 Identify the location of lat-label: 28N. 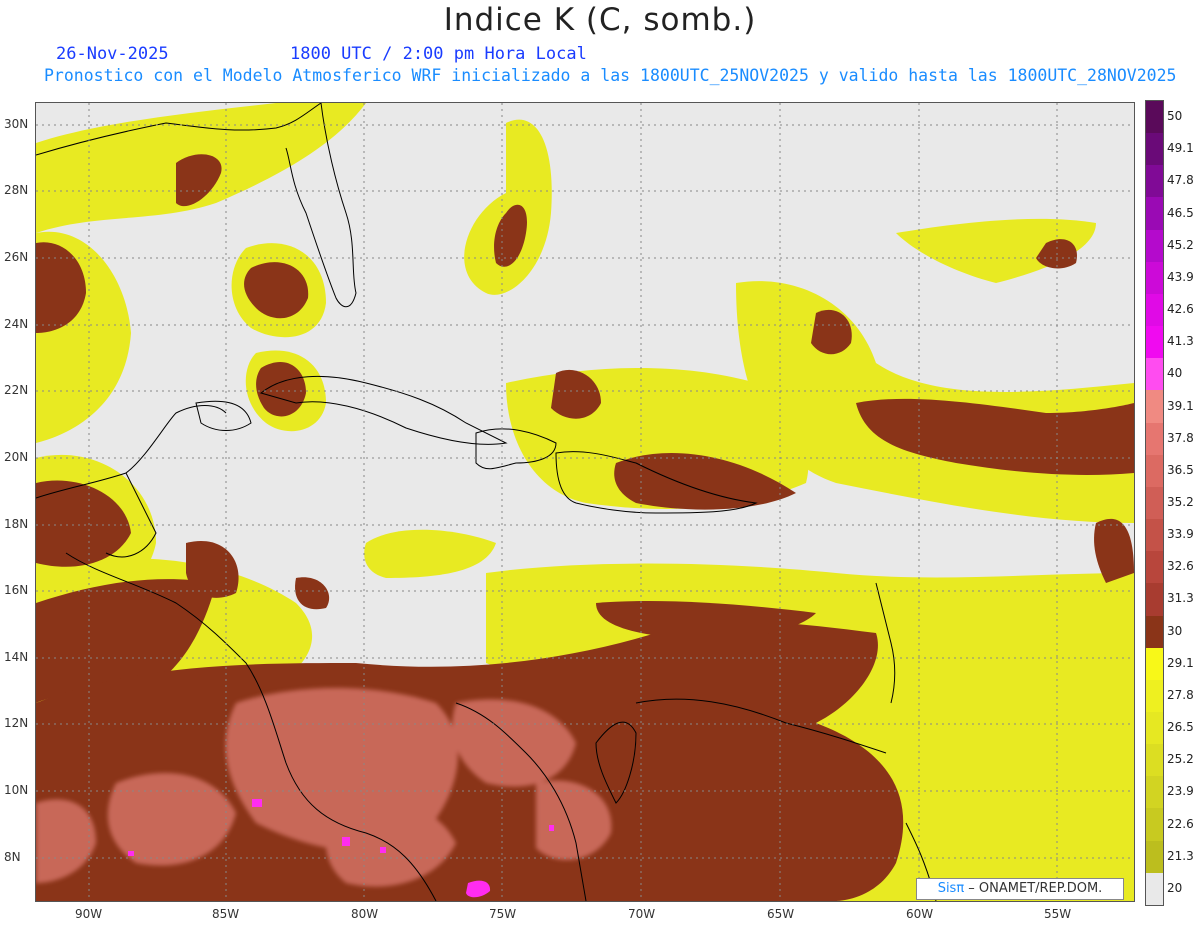
(16, 190).